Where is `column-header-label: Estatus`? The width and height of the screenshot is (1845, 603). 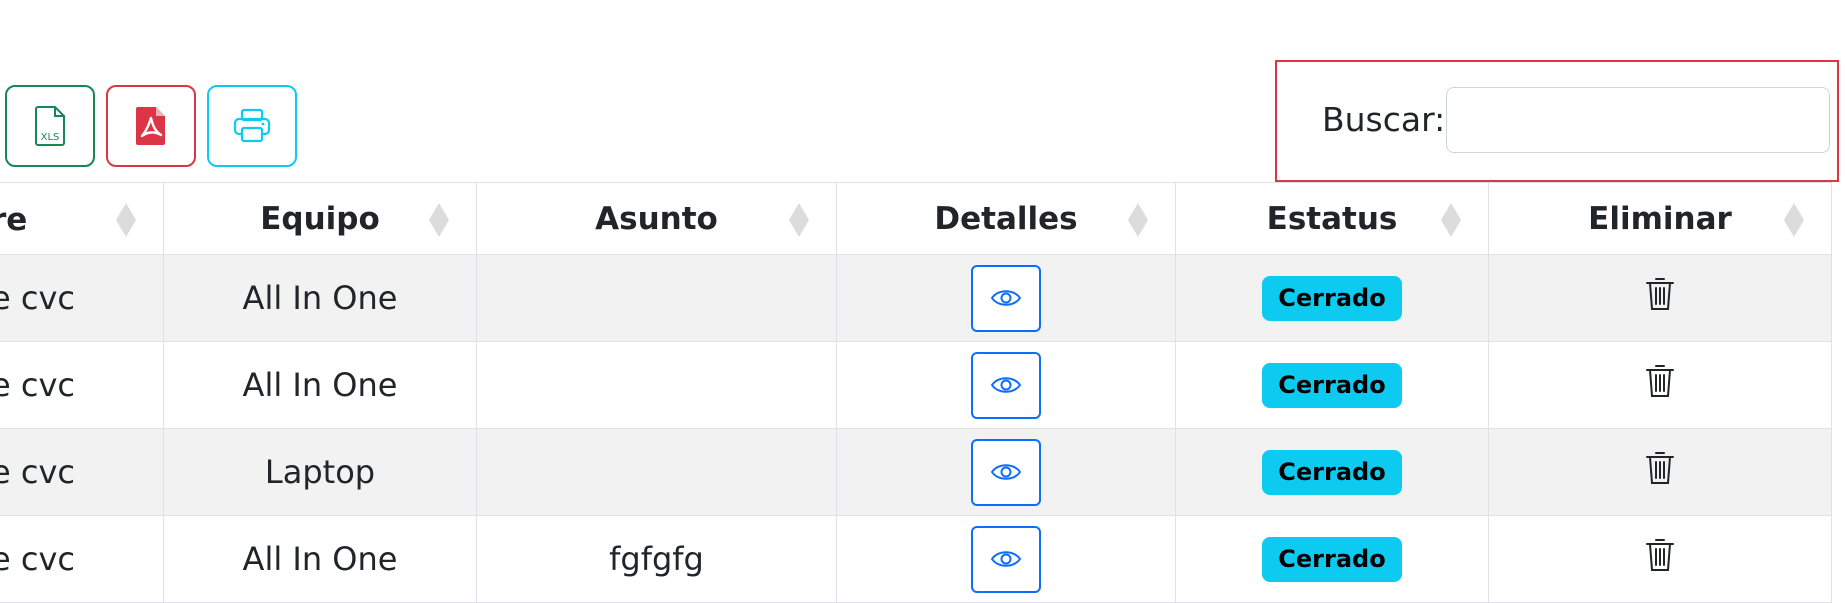
column-header-label: Estatus is located at coordinates (1332, 218).